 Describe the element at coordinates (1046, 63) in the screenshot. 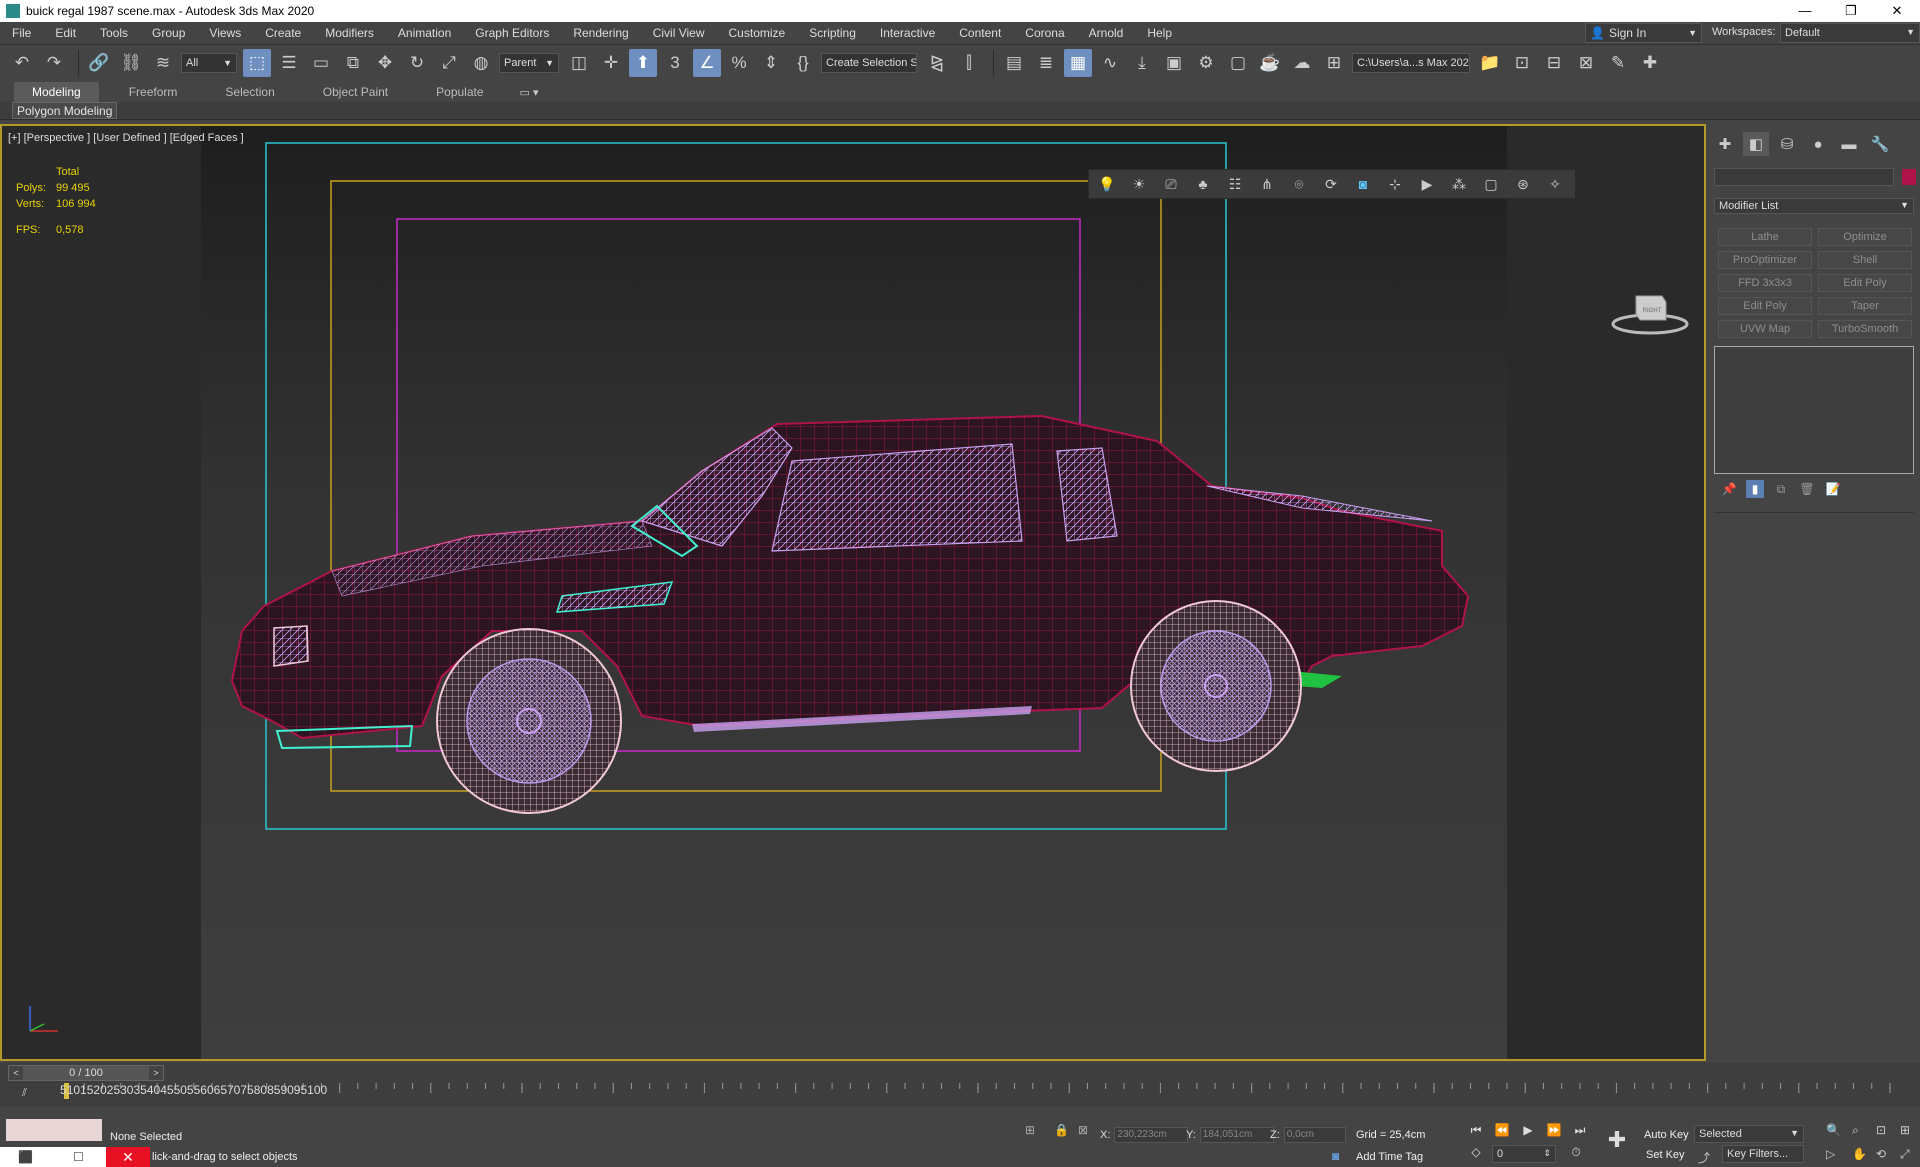

I see `layer-explorer-icon: ≣` at that location.